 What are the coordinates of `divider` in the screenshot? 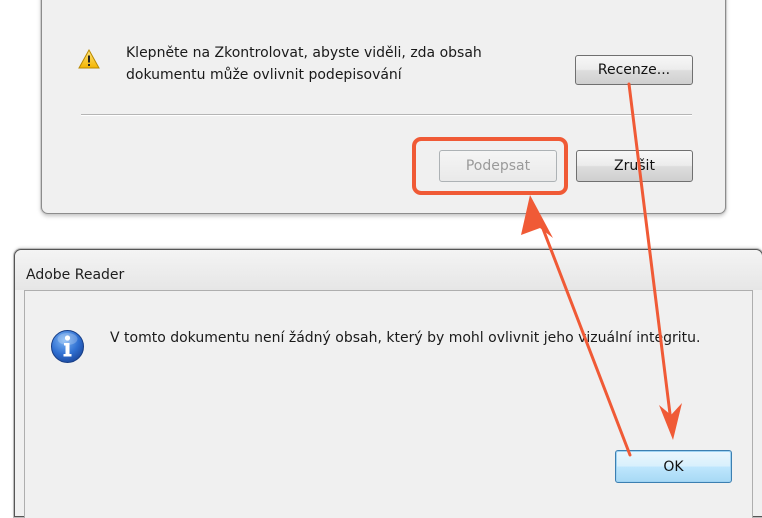 It's located at (386, 115).